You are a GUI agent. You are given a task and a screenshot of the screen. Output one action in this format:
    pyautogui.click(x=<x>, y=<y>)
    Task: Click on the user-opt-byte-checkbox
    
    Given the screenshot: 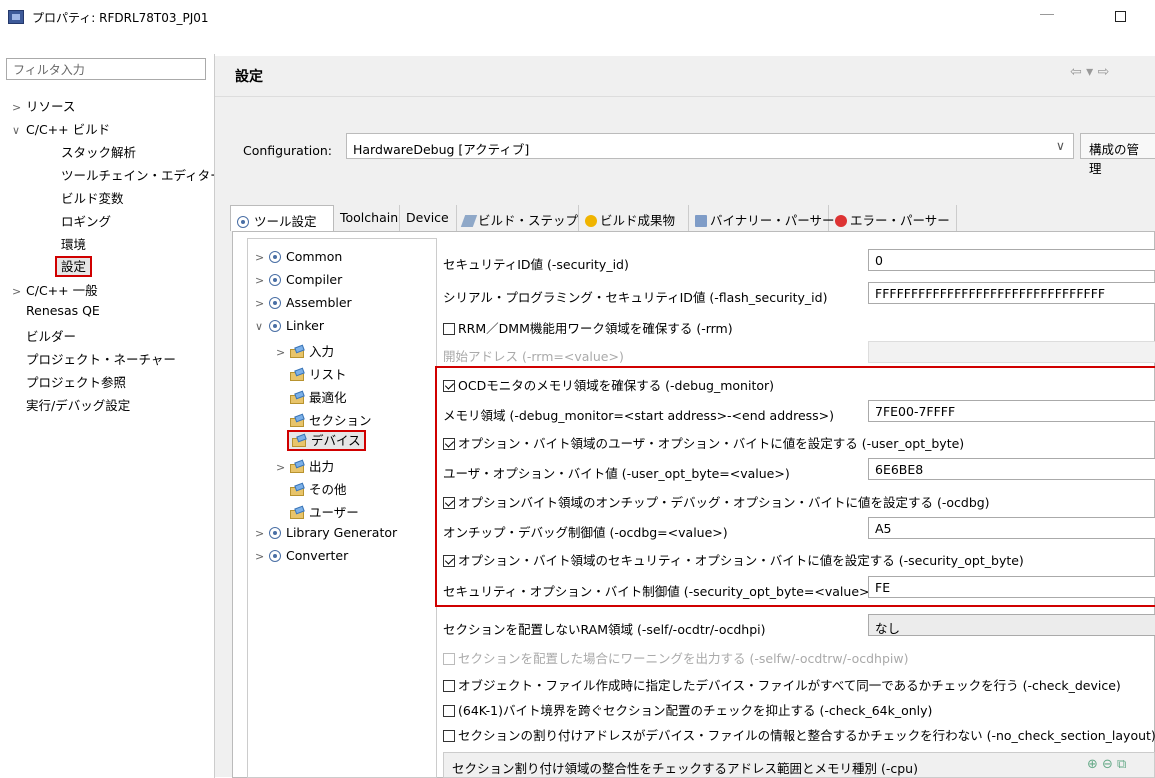 What is the action you would take?
    pyautogui.click(x=449, y=444)
    